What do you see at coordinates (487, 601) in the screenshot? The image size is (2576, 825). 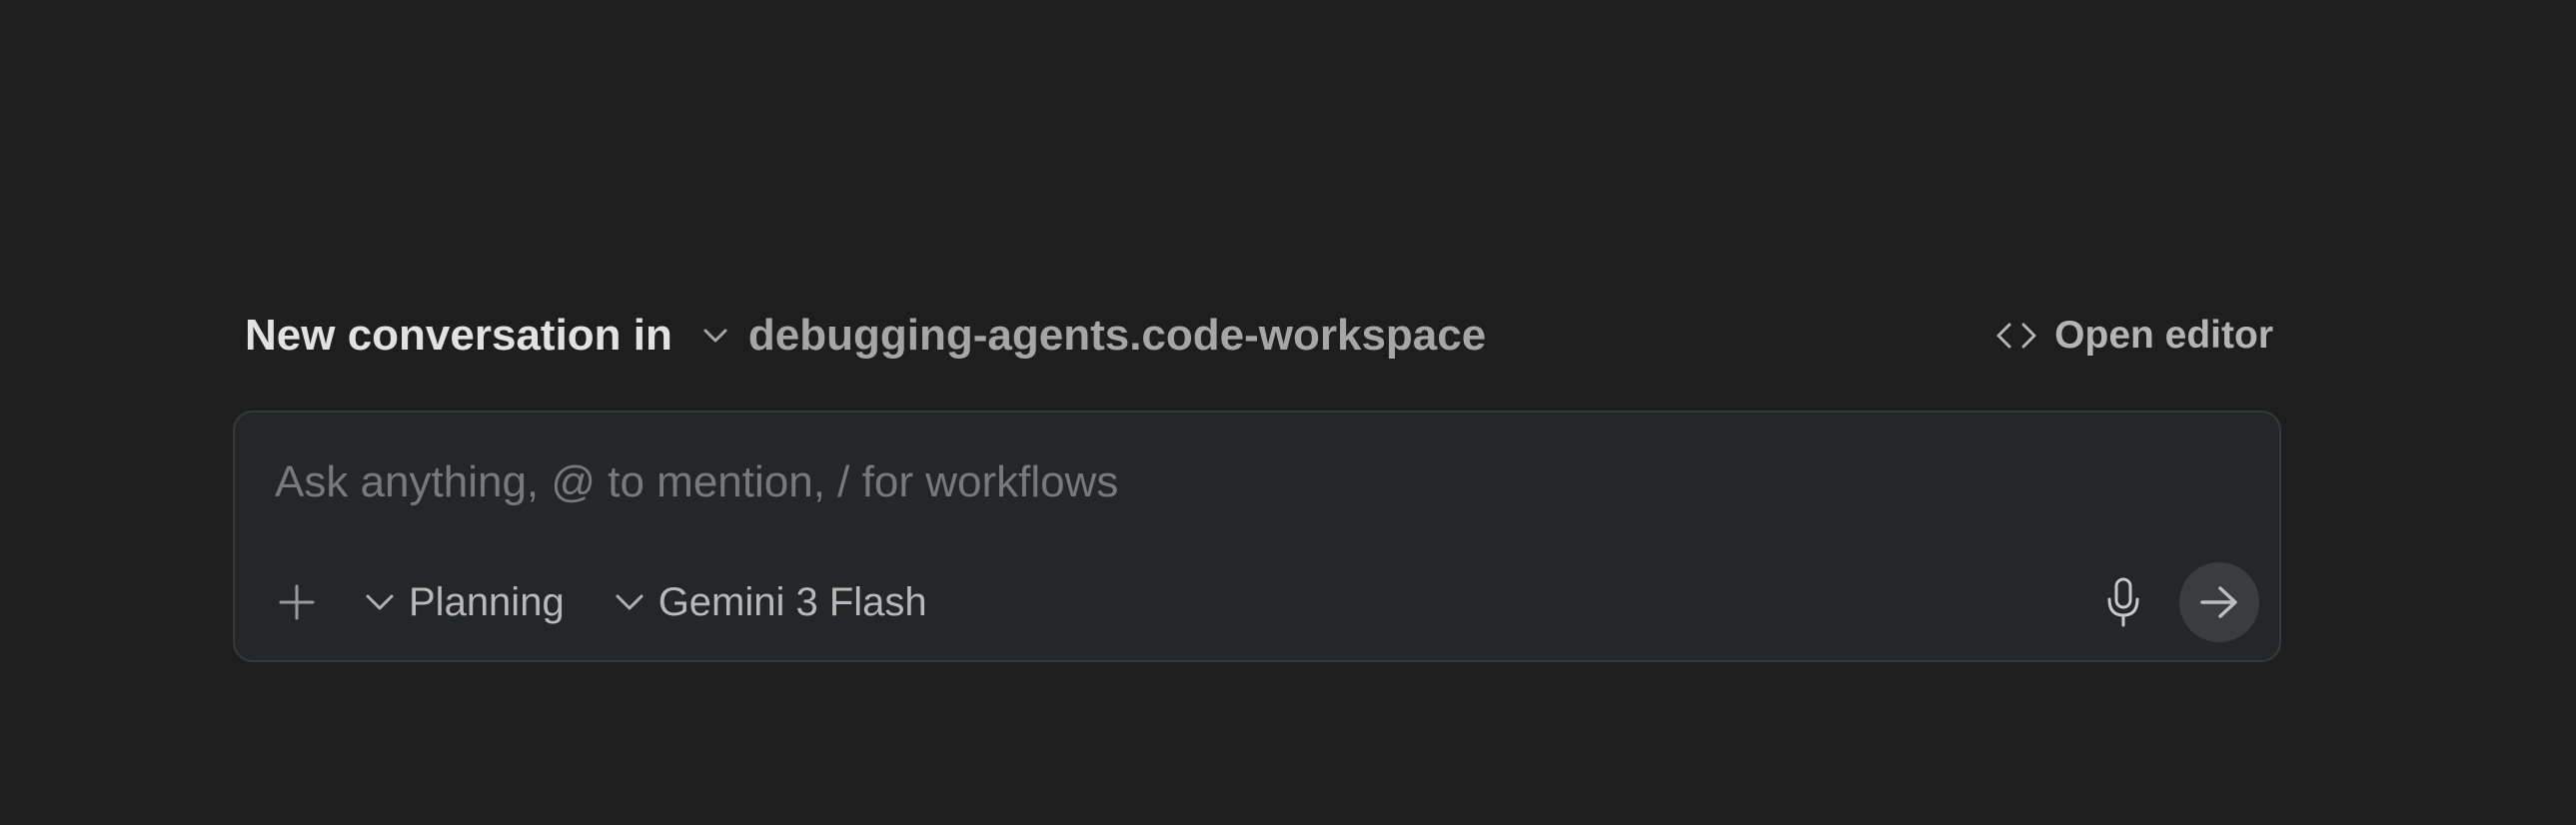 I see `mode-label: Planning` at bounding box center [487, 601].